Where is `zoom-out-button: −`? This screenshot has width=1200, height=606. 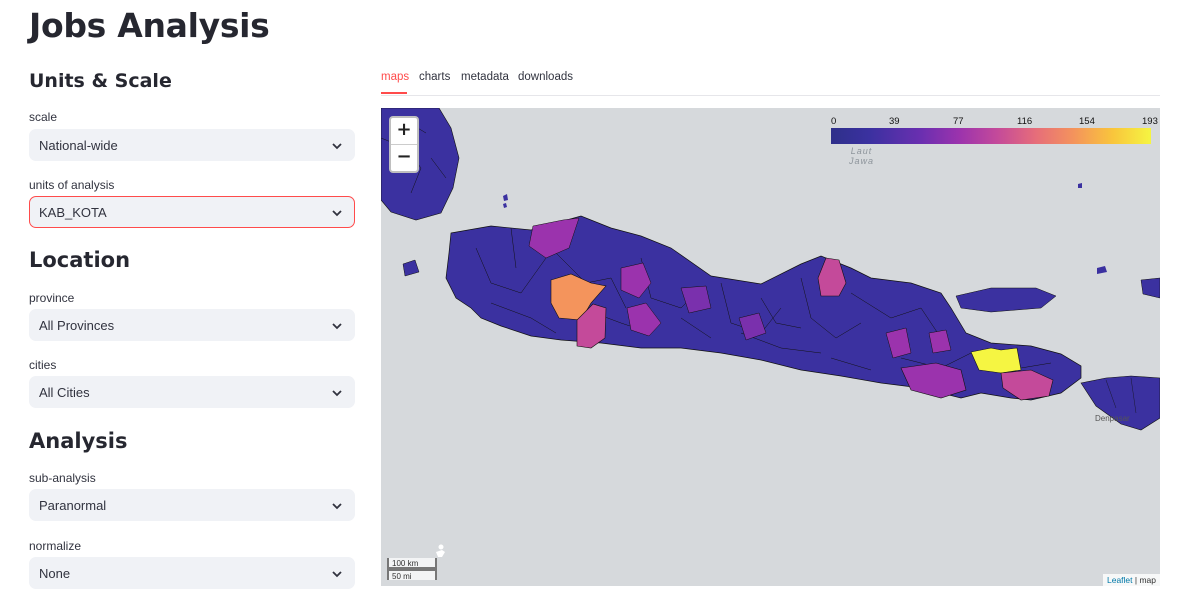
zoom-out-button: − is located at coordinates (404, 157).